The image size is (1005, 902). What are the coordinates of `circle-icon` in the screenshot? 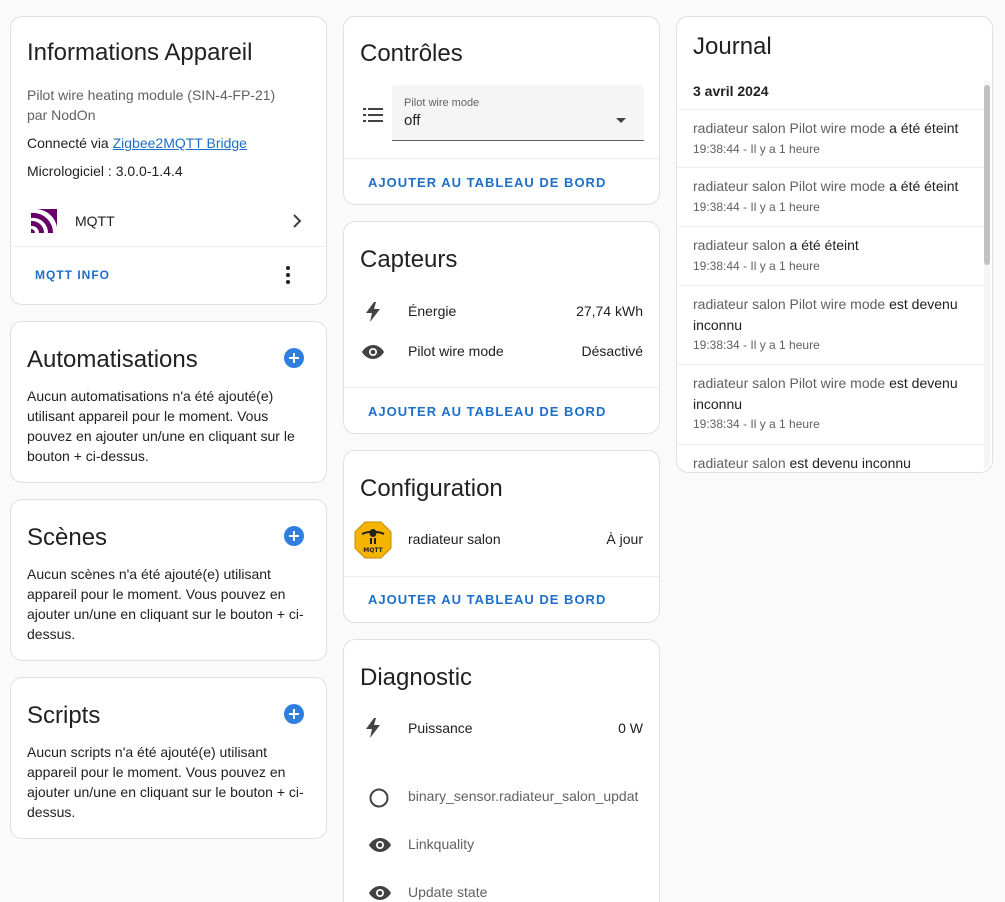 It's located at (379, 800).